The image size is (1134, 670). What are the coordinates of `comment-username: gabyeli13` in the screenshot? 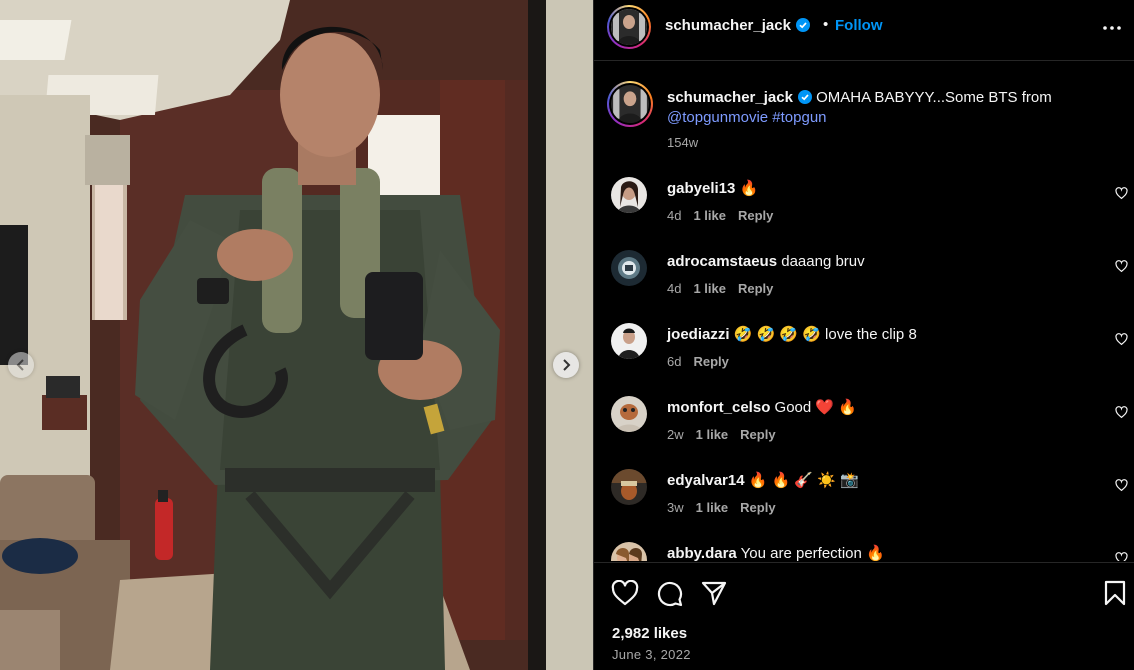 It's located at (701, 188).